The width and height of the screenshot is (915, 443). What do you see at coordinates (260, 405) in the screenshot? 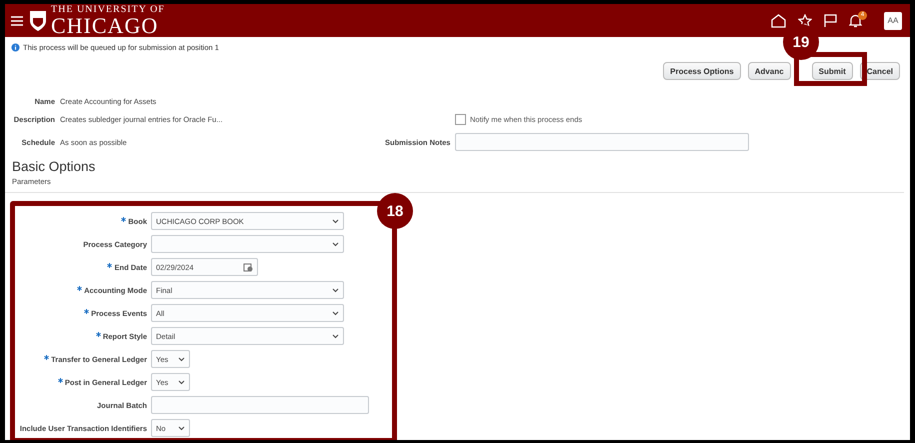
I see `input-field` at bounding box center [260, 405].